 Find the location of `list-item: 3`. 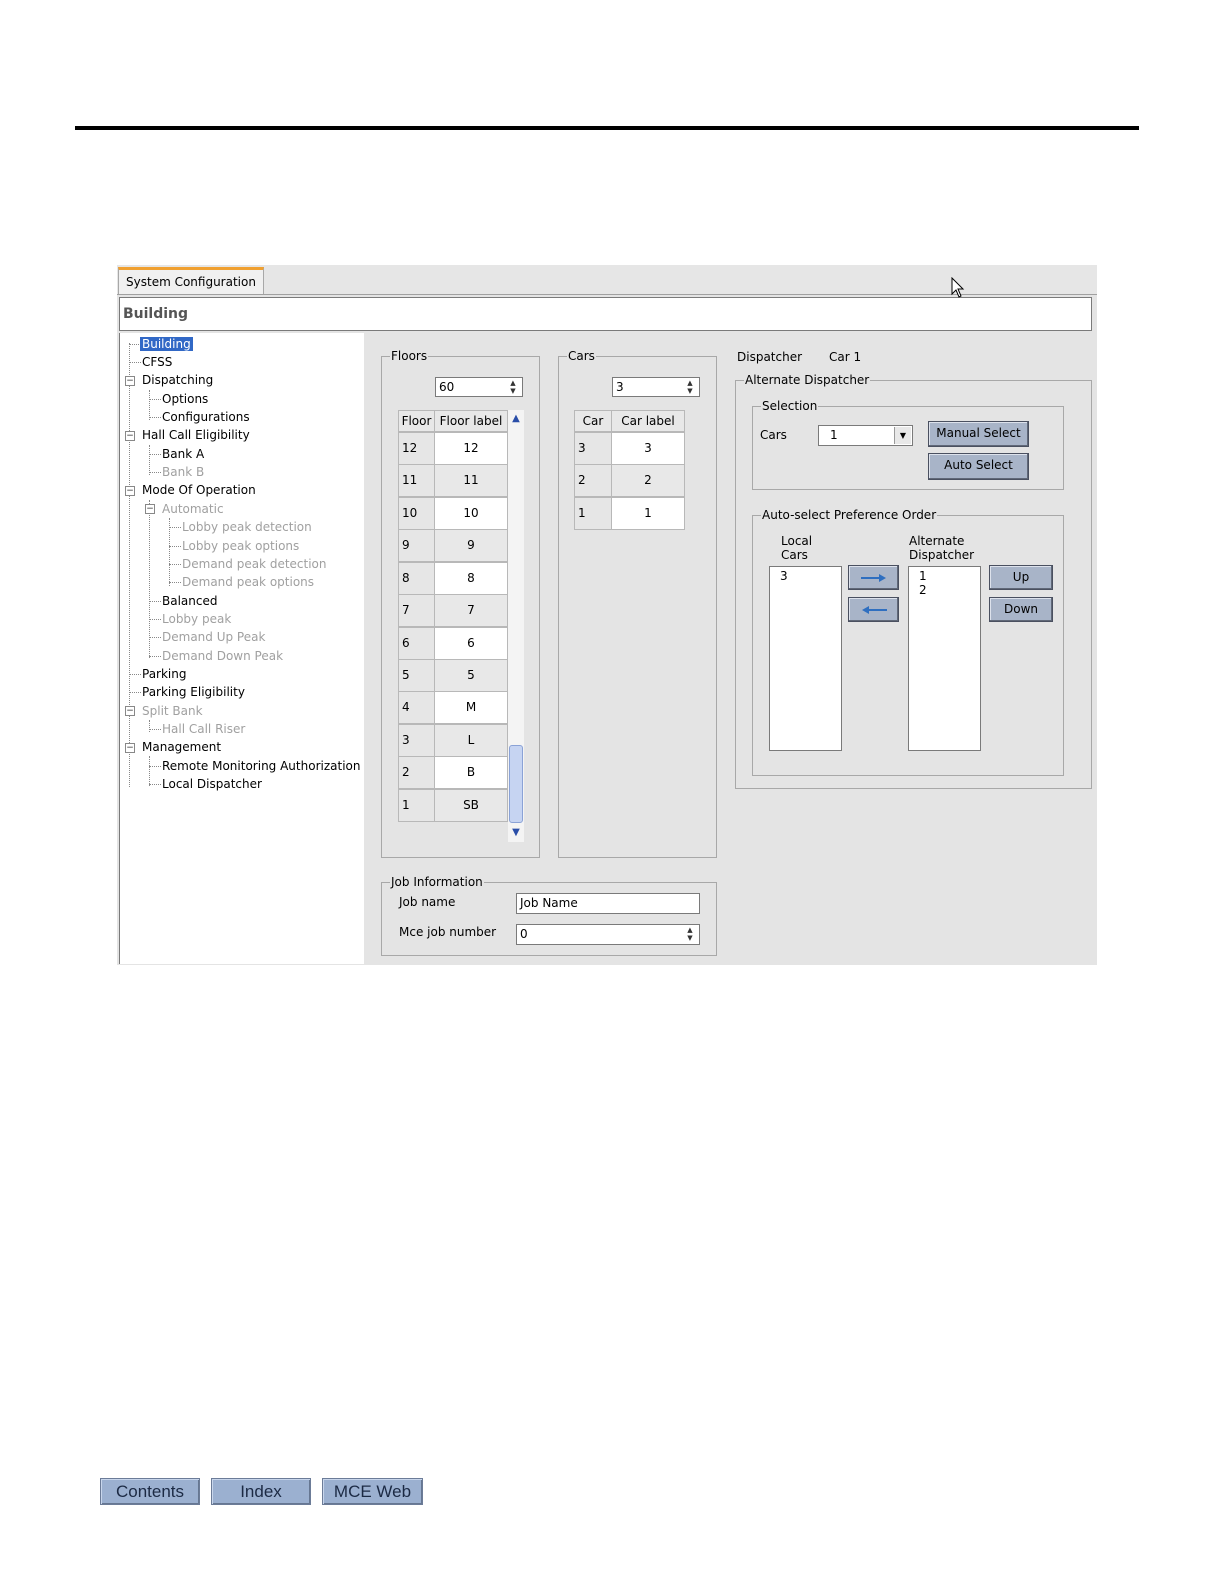

list-item: 3 is located at coordinates (805, 576).